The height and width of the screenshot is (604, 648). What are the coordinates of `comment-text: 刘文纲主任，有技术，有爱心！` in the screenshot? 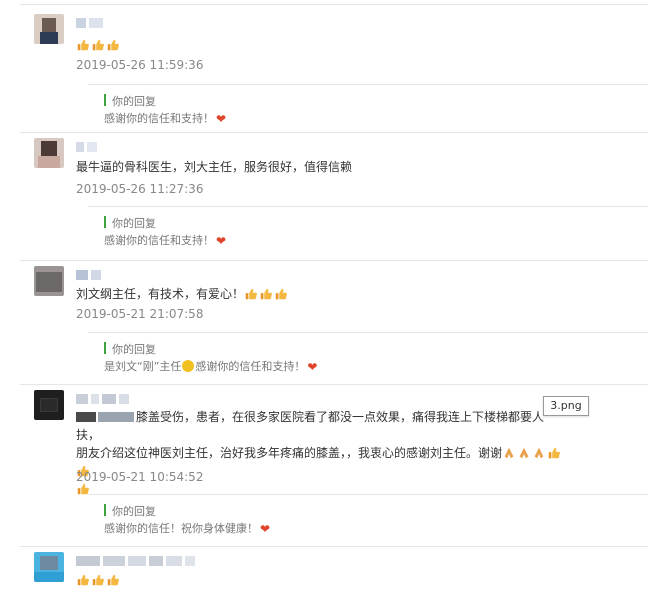 It's located at (182, 294).